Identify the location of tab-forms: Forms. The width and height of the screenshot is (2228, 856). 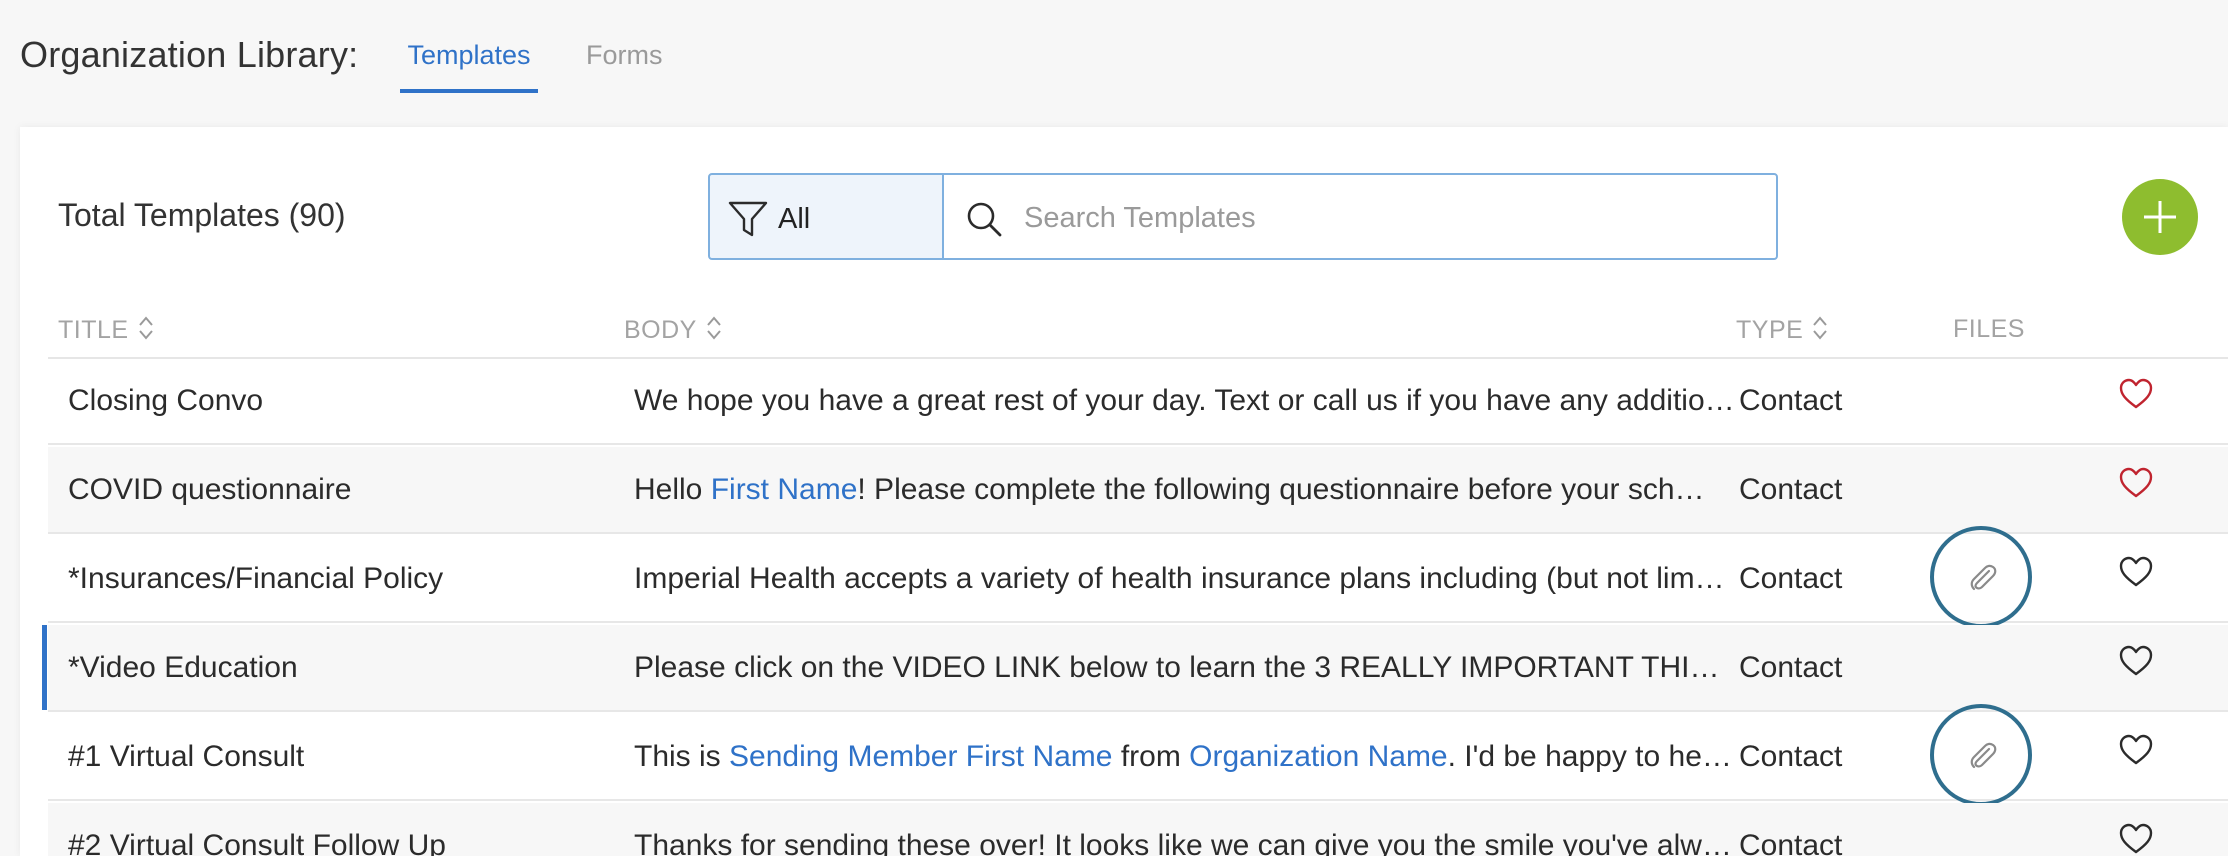
(624, 62).